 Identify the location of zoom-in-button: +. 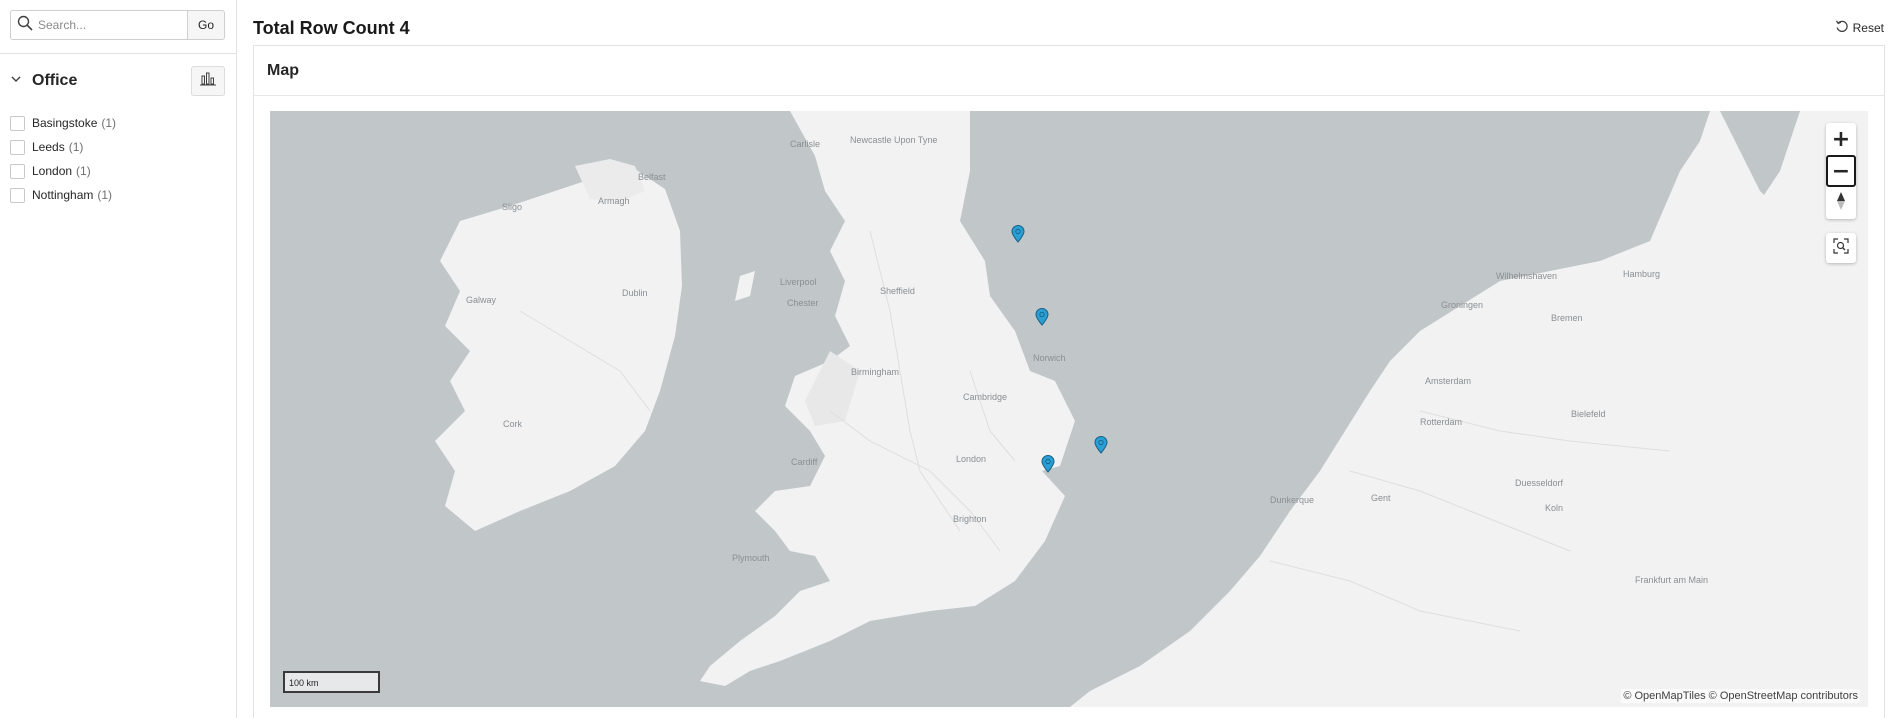
(1841, 139).